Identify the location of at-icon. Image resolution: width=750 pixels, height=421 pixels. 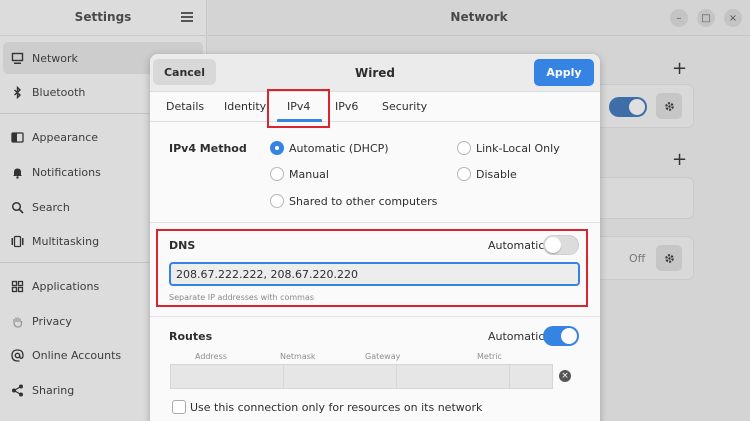
(17, 355).